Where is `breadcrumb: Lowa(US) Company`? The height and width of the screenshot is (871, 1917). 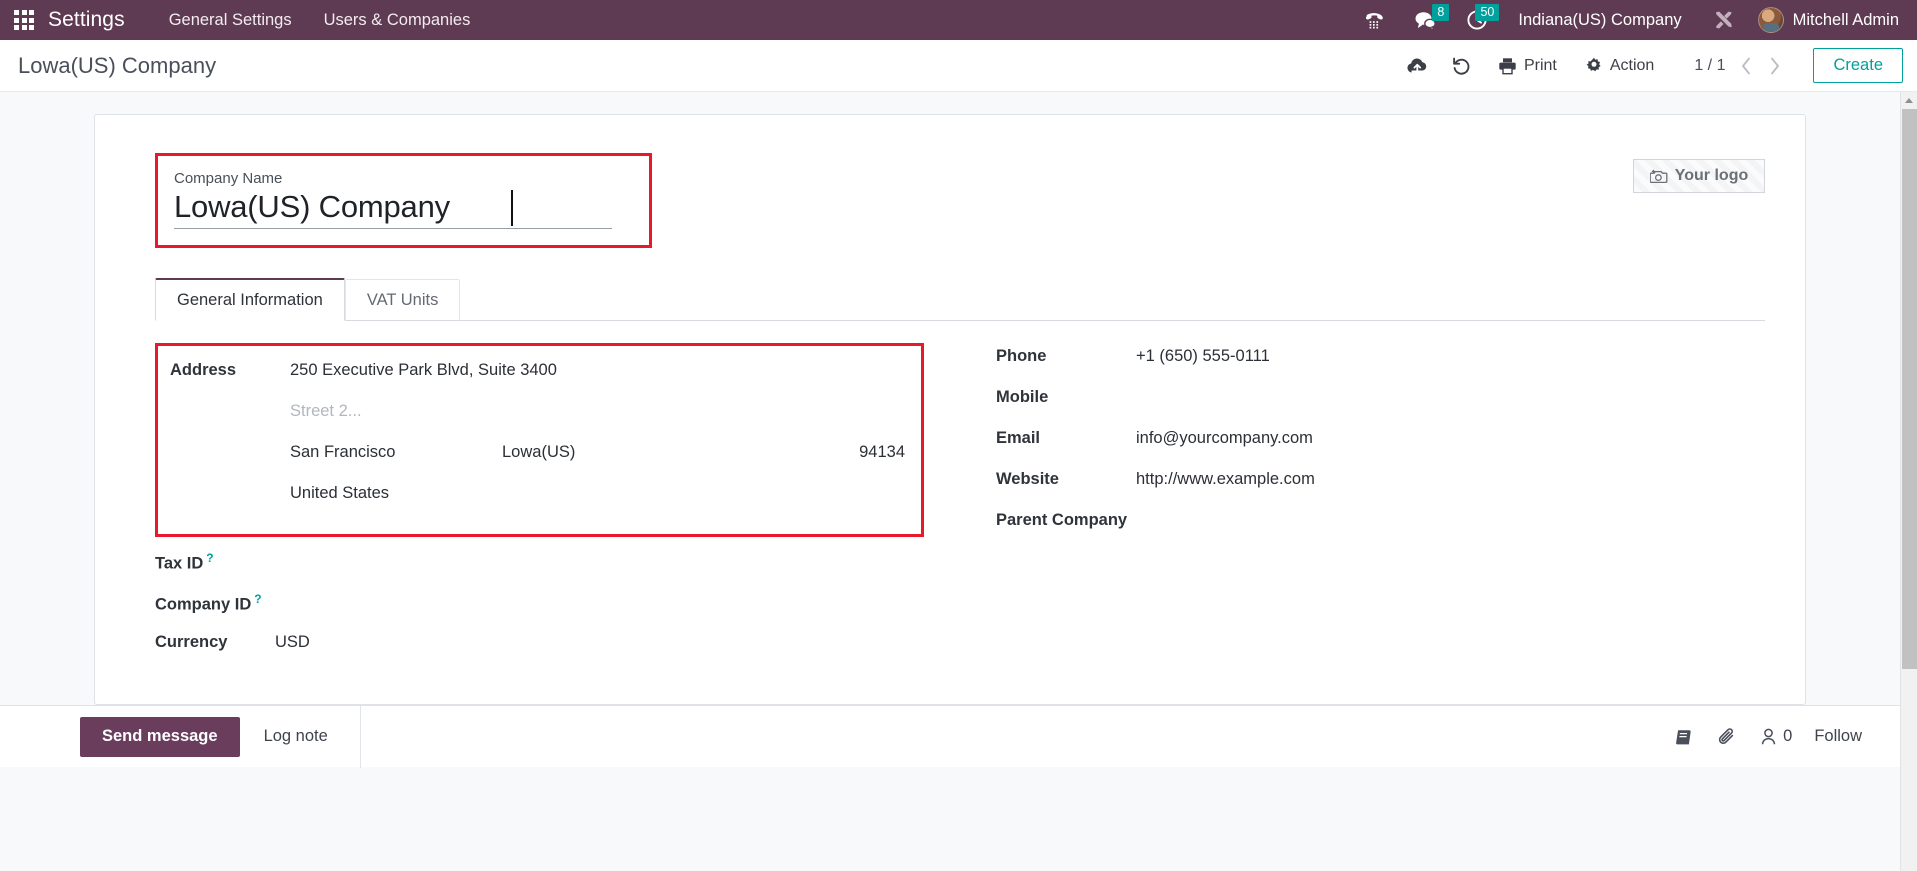 breadcrumb: Lowa(US) Company is located at coordinates (117, 66).